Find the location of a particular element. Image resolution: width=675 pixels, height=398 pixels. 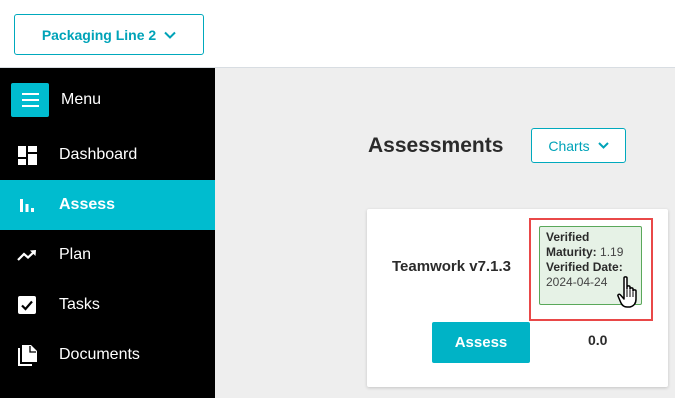

hand-pointer-cursor-icon is located at coordinates (627, 292).